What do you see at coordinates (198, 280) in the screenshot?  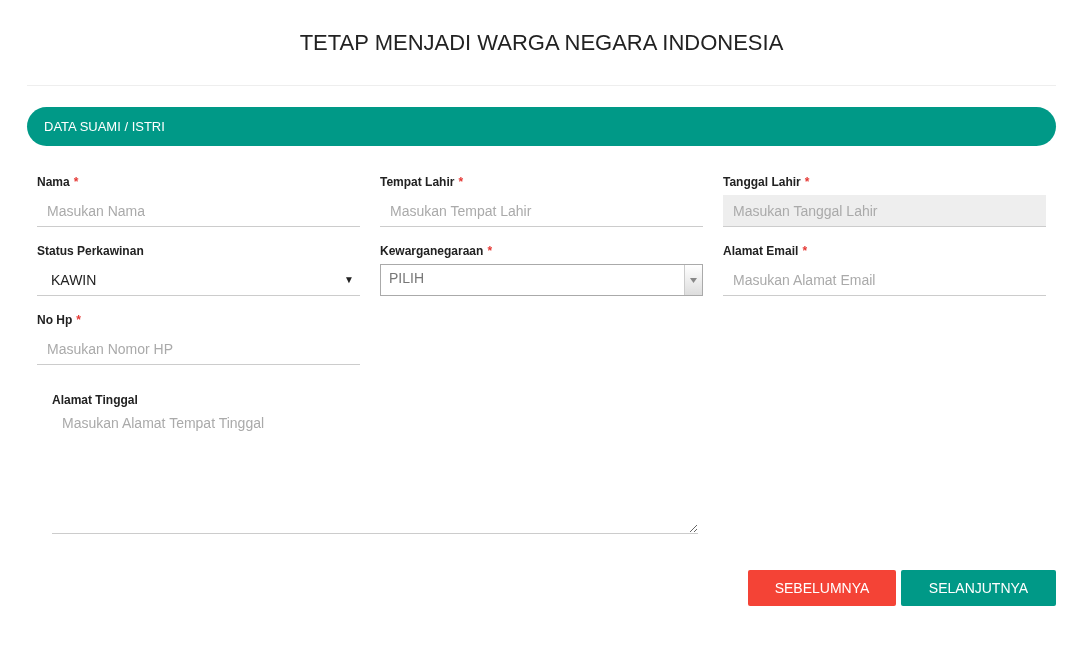 I see `select-field: KAWIN ▼` at bounding box center [198, 280].